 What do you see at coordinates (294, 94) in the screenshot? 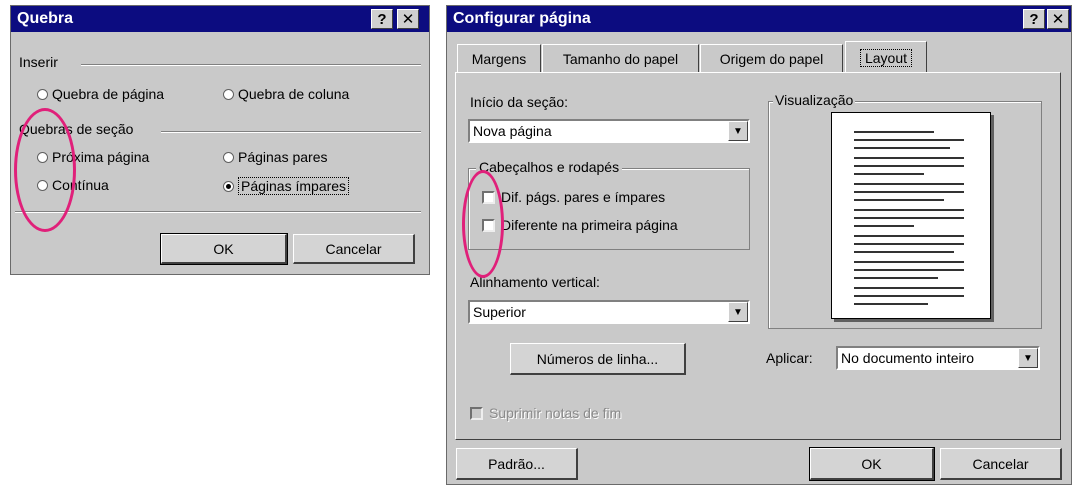
I see `radio-quebra-coluna-label: Quebra de coluna` at bounding box center [294, 94].